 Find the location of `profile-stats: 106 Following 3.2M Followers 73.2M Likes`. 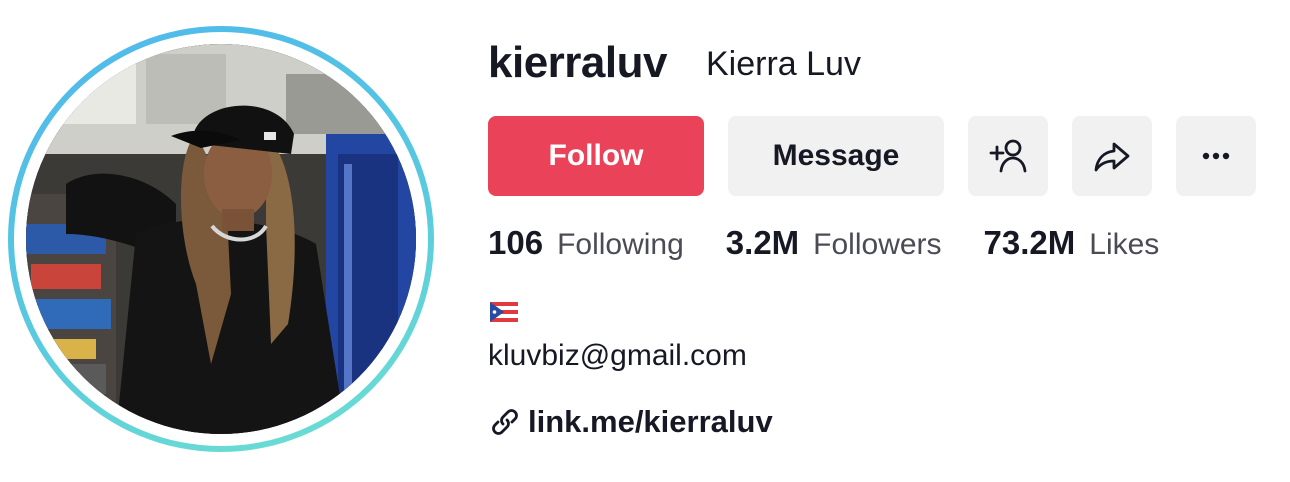

profile-stats: 106 Following 3.2M Followers 73.2M Likes is located at coordinates (844, 246).